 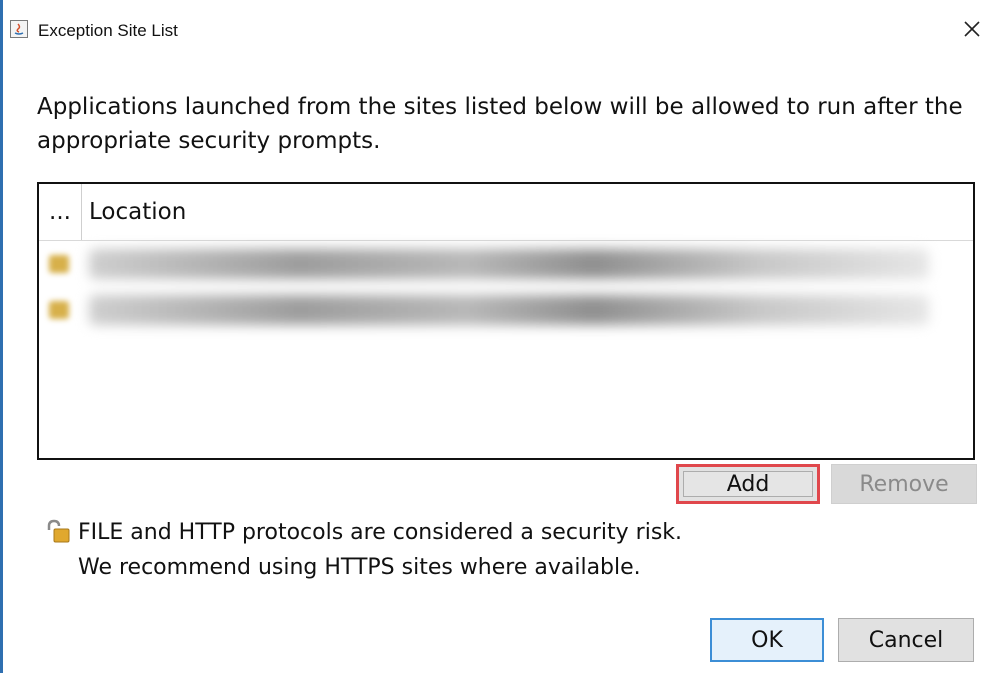 I want to click on table-body, so click(x=506, y=287).